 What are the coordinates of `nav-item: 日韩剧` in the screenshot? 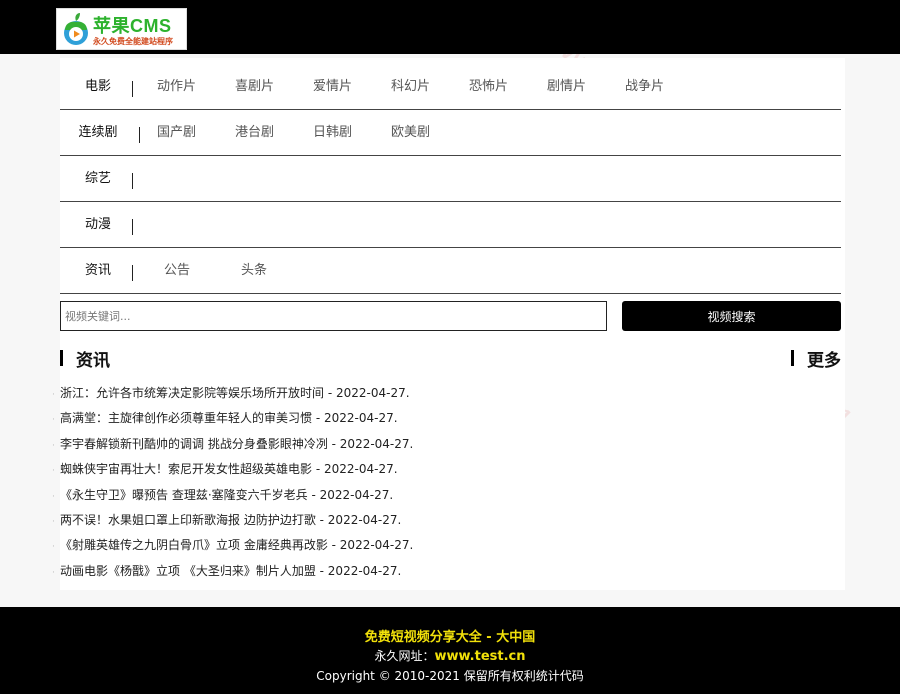 It's located at (332, 133).